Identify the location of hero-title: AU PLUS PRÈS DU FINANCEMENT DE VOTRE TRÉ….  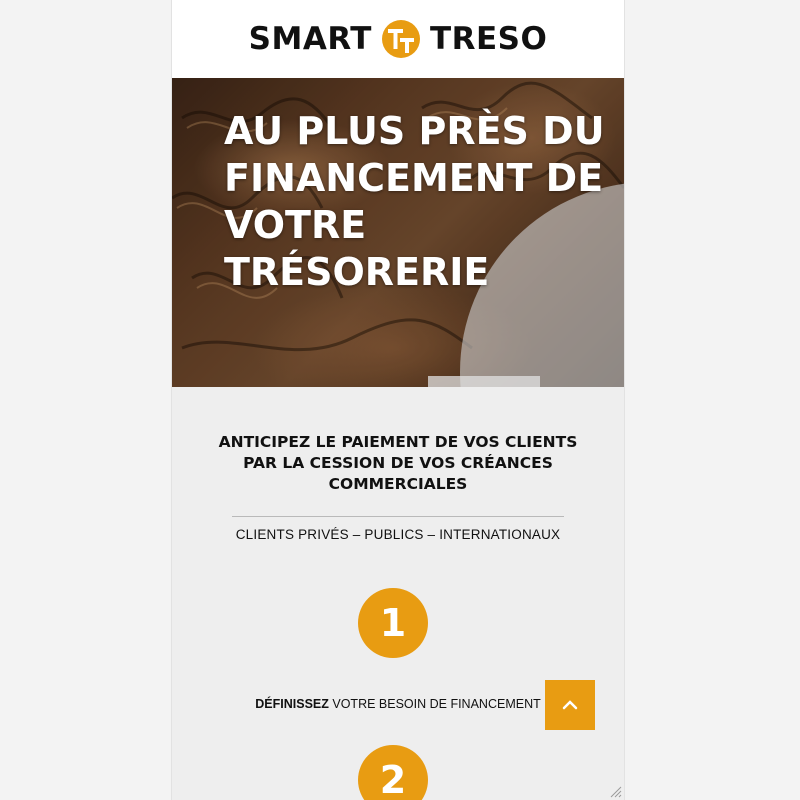
(414, 201).